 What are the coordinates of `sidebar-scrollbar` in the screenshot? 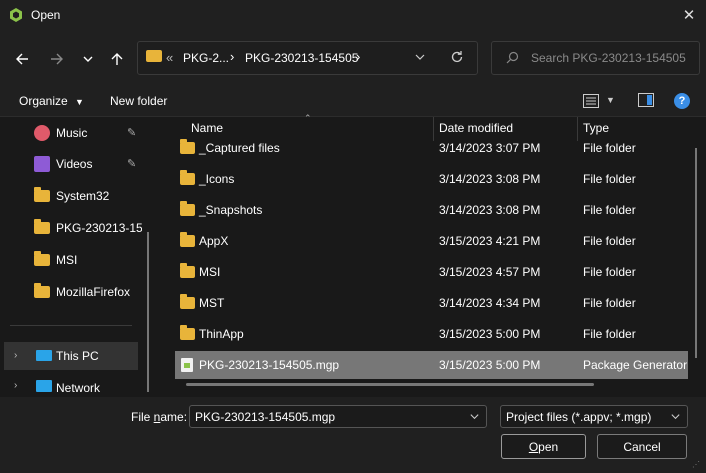 It's located at (148, 312).